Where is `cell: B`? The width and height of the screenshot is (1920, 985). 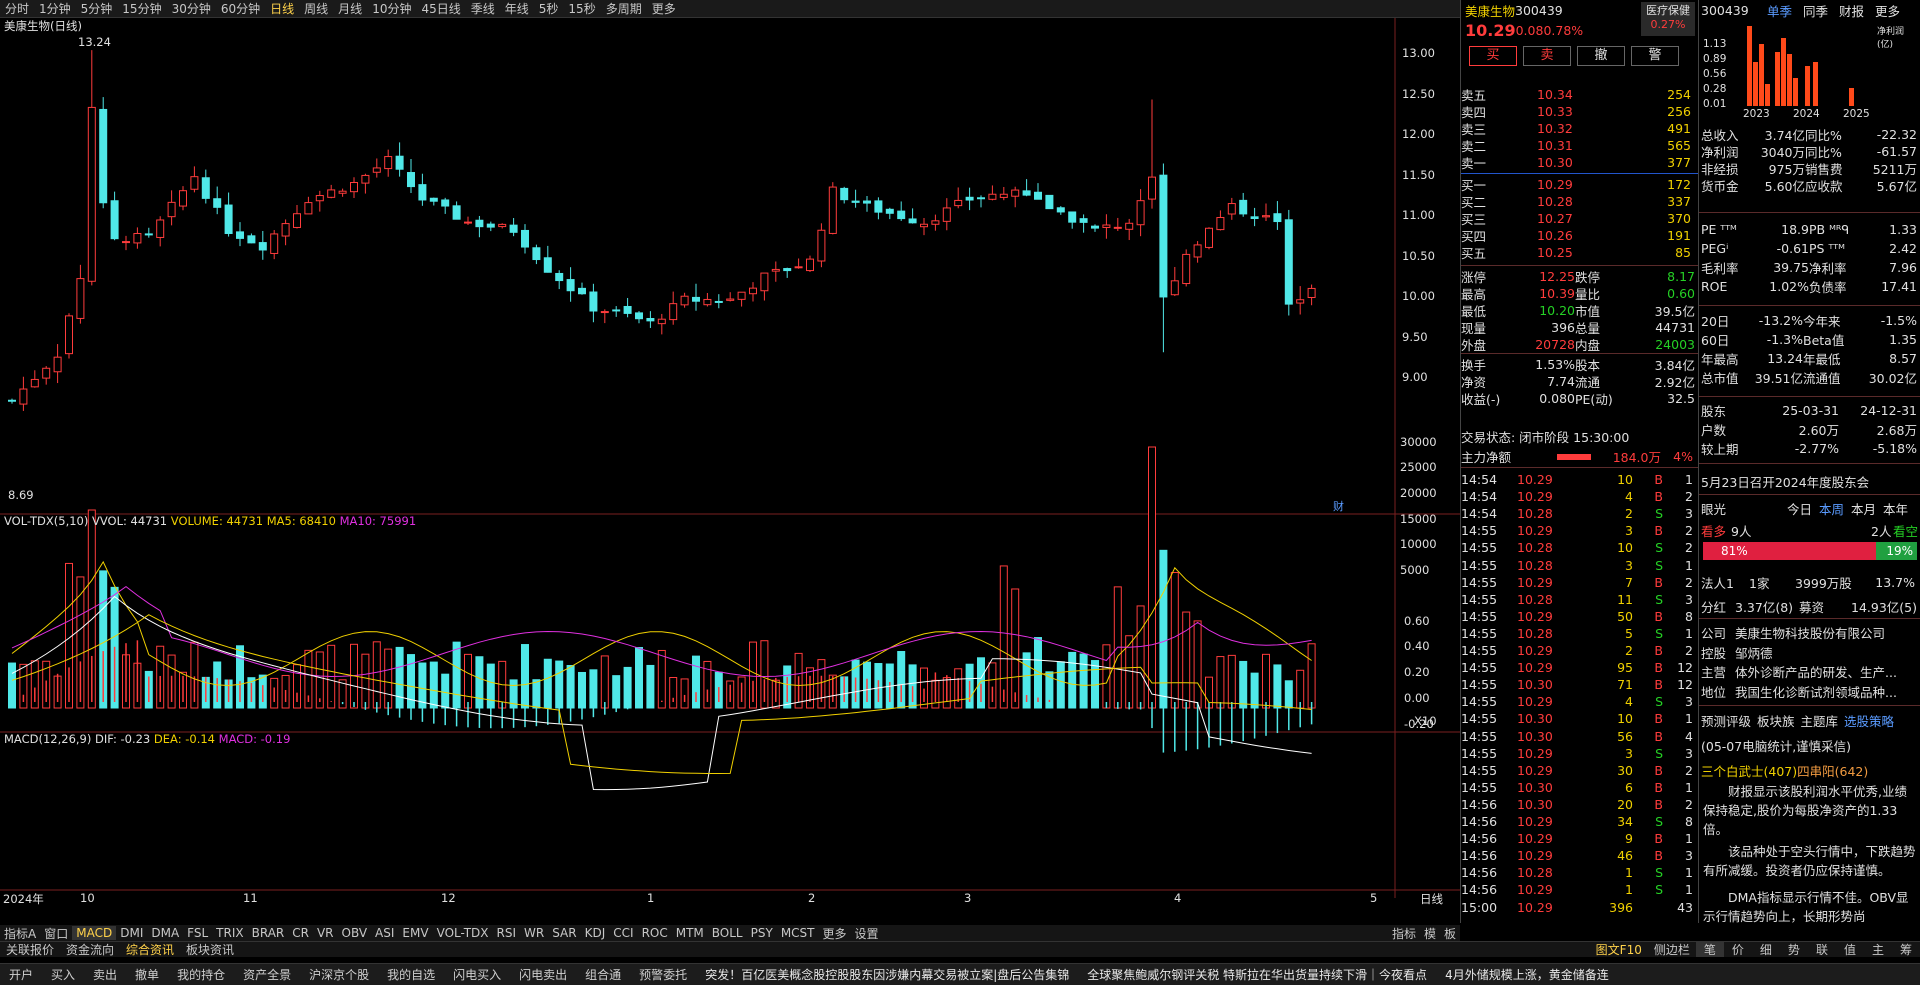 cell: B is located at coordinates (1658, 497).